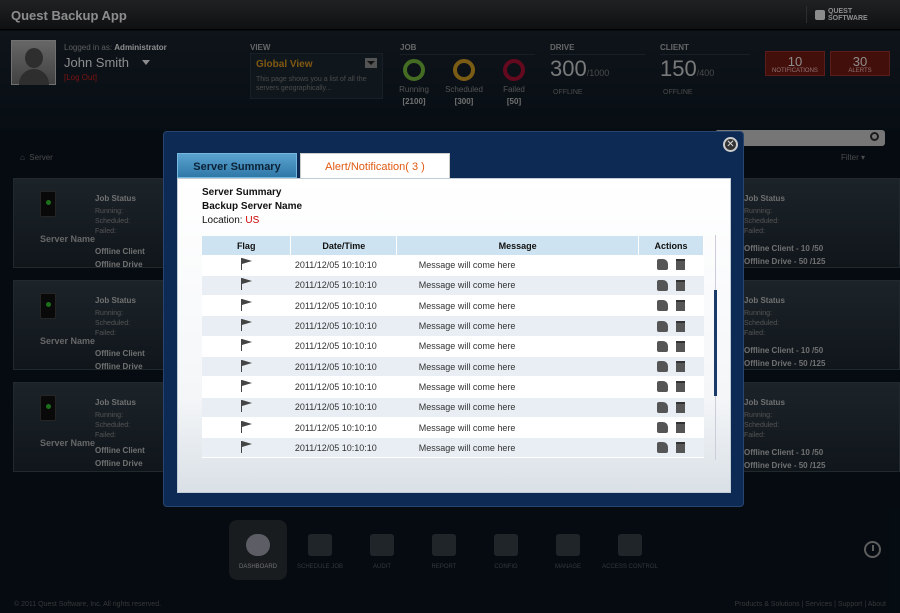  What do you see at coordinates (252, 220) in the screenshot?
I see `location-value: US` at bounding box center [252, 220].